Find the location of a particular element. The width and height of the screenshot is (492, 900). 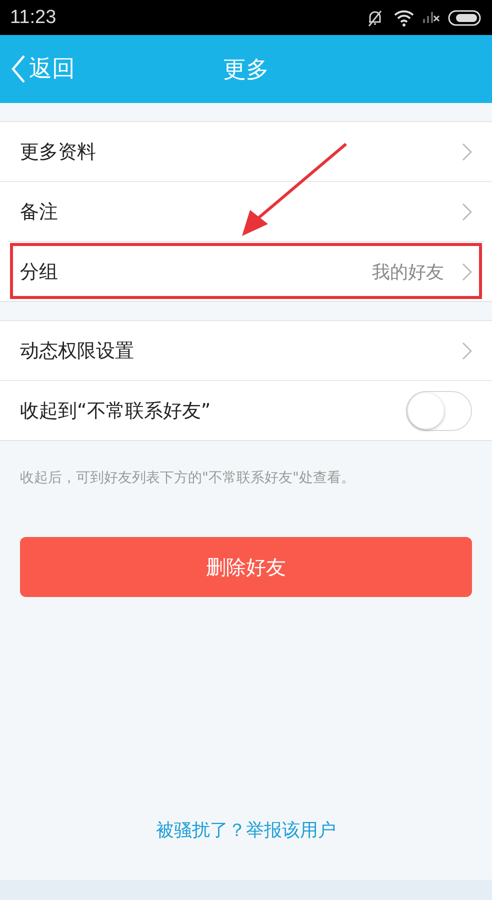

settings-row: 收起到“不常联系好友” is located at coordinates (246, 410).